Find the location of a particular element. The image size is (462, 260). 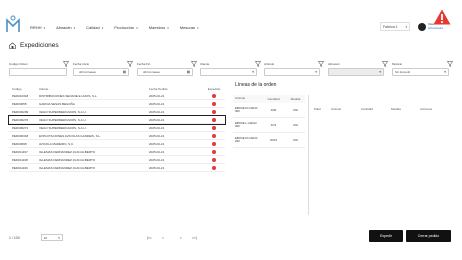

filter-almacen: Almacén ▾ is located at coordinates (358, 68).